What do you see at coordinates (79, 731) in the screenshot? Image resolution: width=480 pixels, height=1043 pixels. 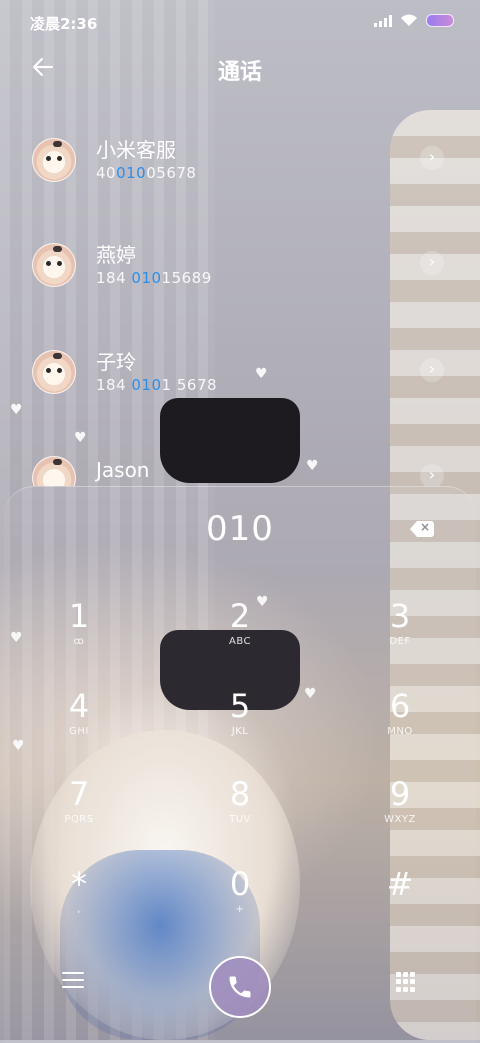 I see `key-letters: GHI` at bounding box center [79, 731].